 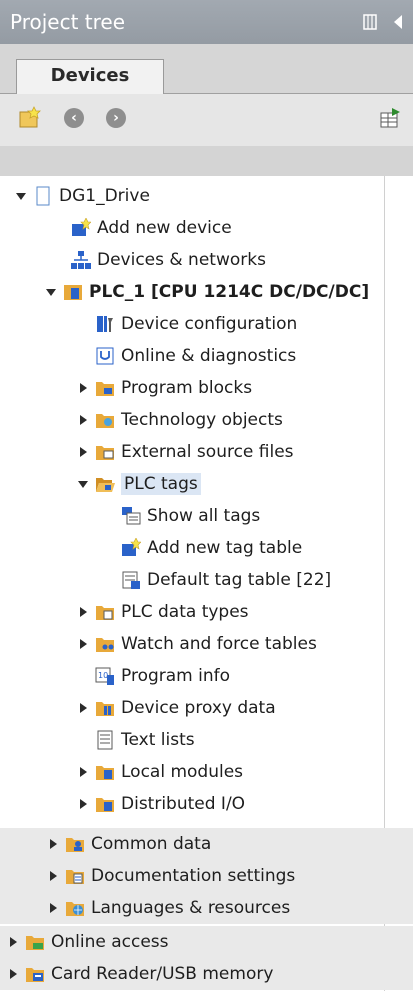 I want to click on arrow-left-icon, so click(x=398, y=22).